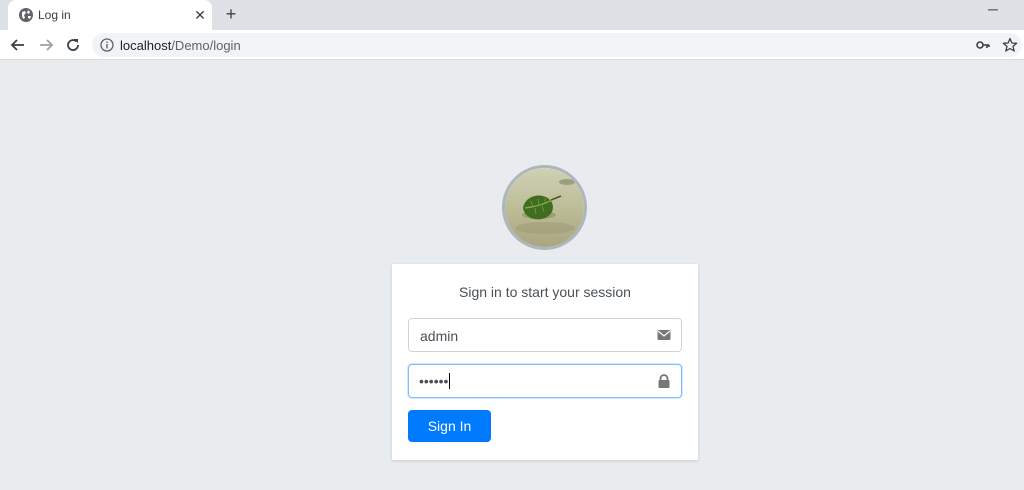 The width and height of the screenshot is (1024, 490). Describe the element at coordinates (146, 45) in the screenshot. I see `url-host: localhost` at that location.